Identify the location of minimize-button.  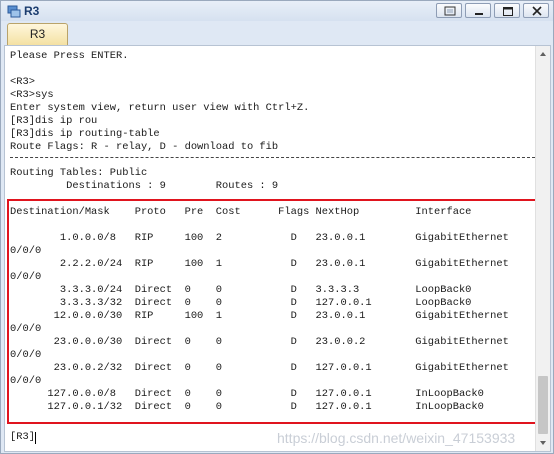
(478, 10).